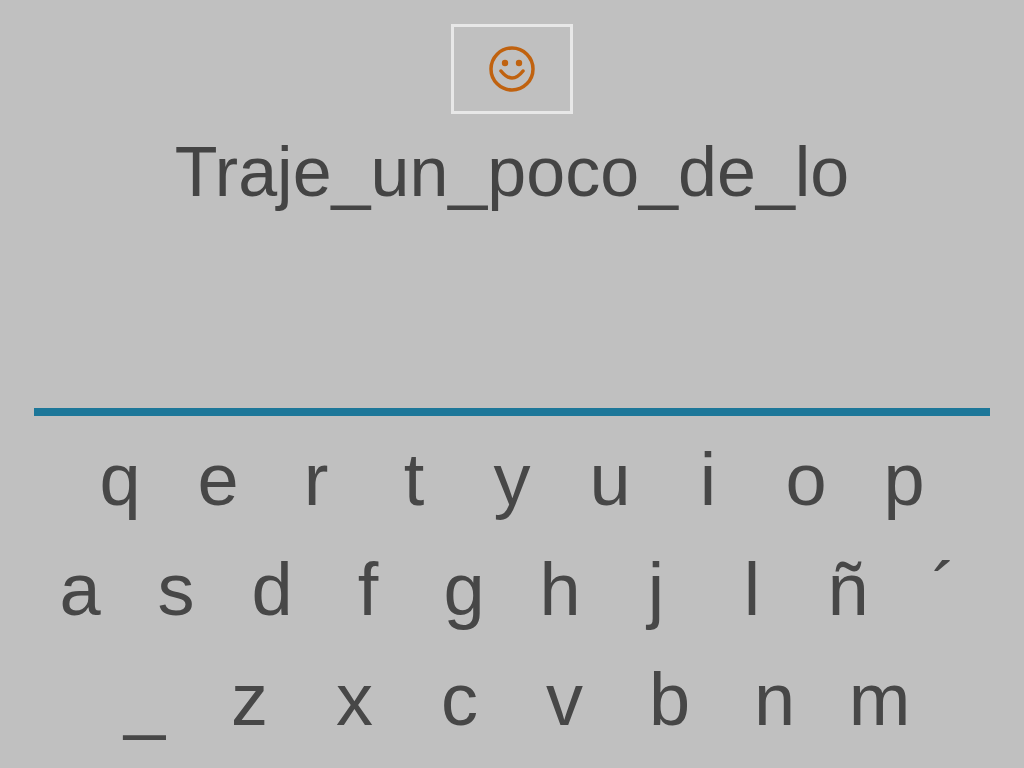  Describe the element at coordinates (904, 480) in the screenshot. I see `letter-key: p` at that location.